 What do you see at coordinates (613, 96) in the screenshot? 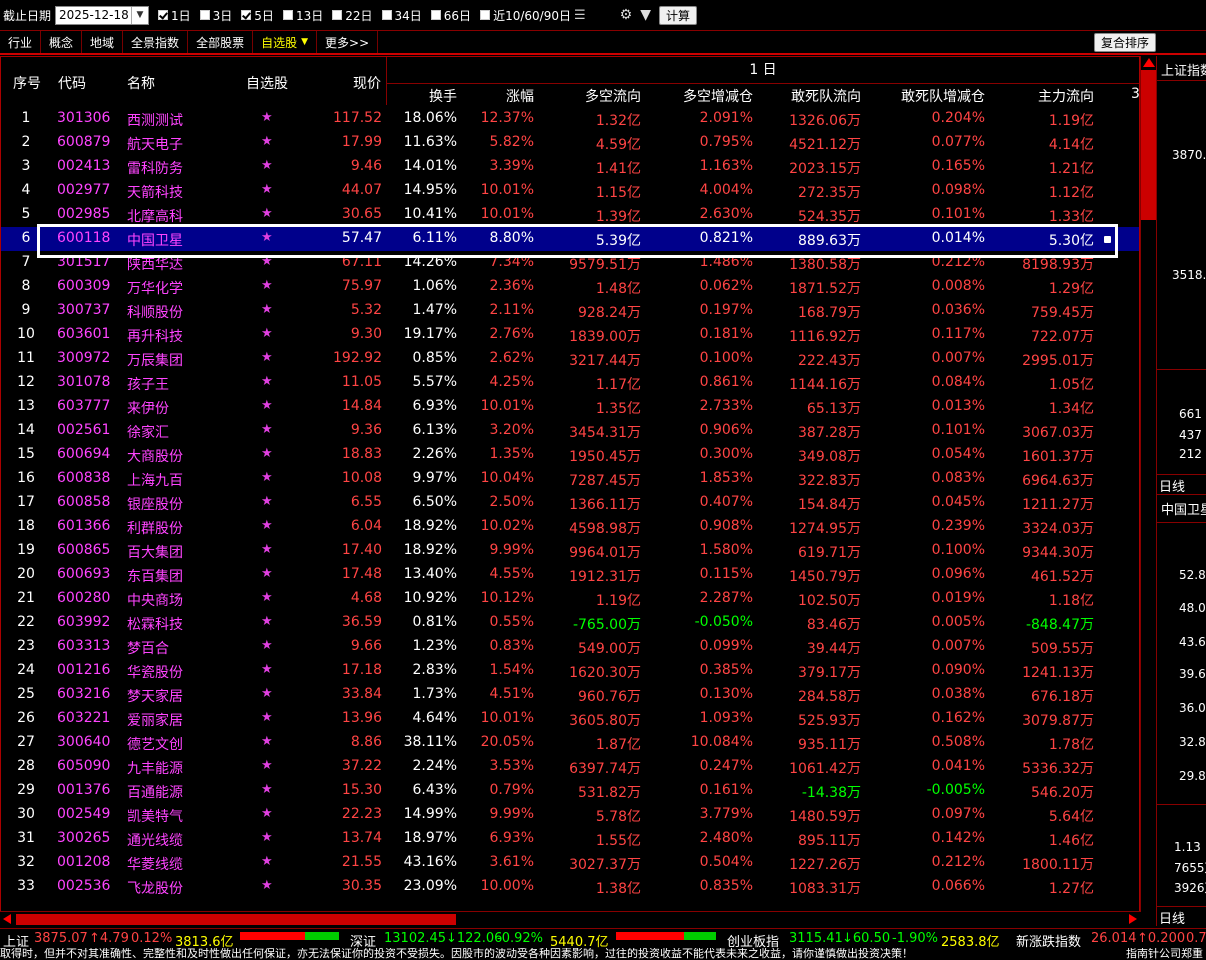
I see `header-metric: 多空流向` at bounding box center [613, 96].